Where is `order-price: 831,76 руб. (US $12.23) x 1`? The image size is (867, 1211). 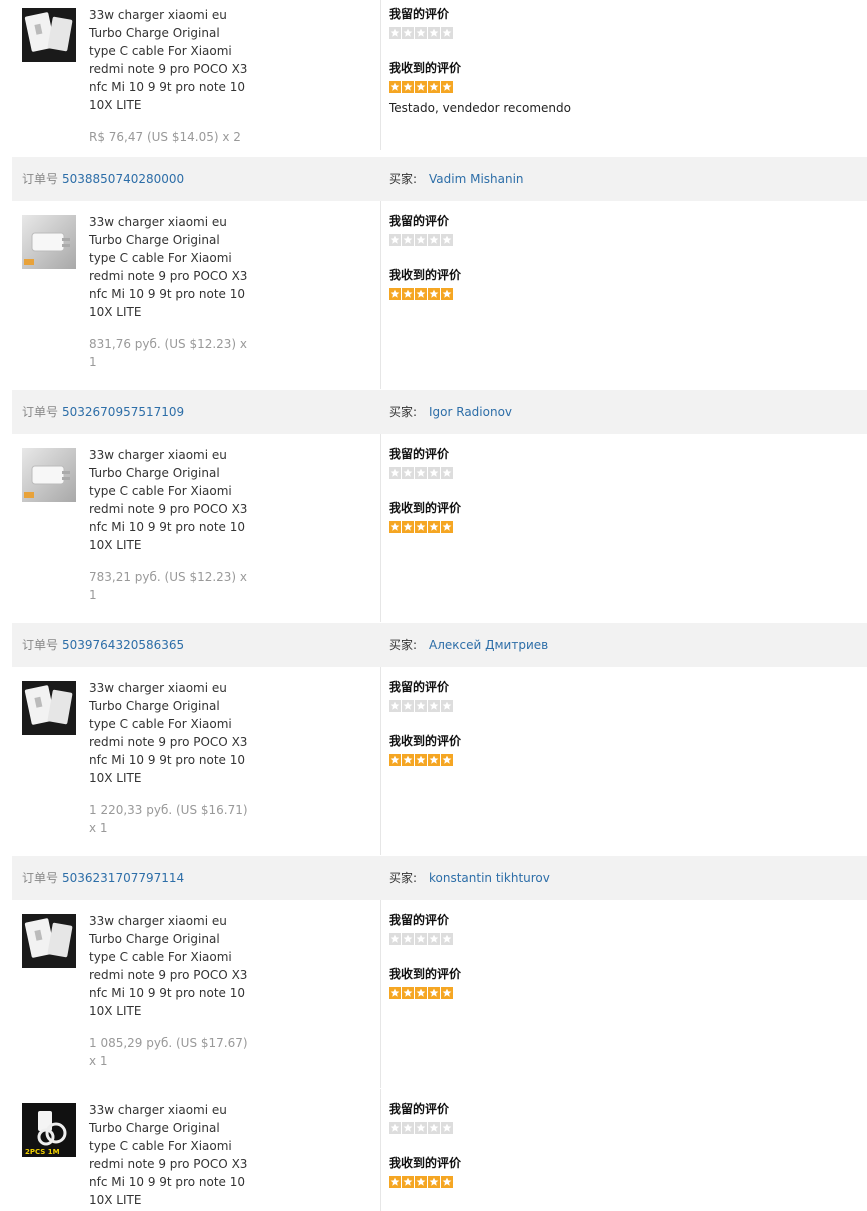 order-price: 831,76 руб. (US $12.23) x 1 is located at coordinates (168, 353).